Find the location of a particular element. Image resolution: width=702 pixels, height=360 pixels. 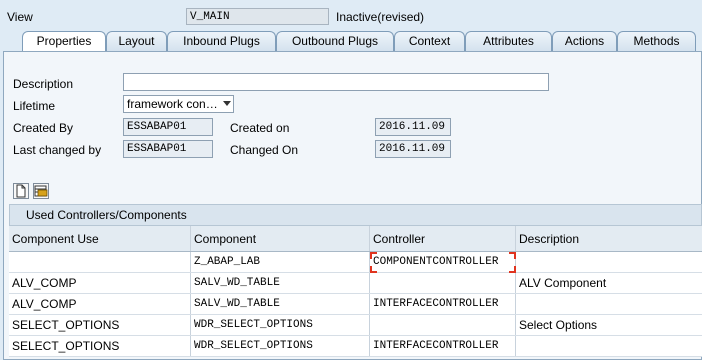

tab-actions: Actions is located at coordinates (584, 41).